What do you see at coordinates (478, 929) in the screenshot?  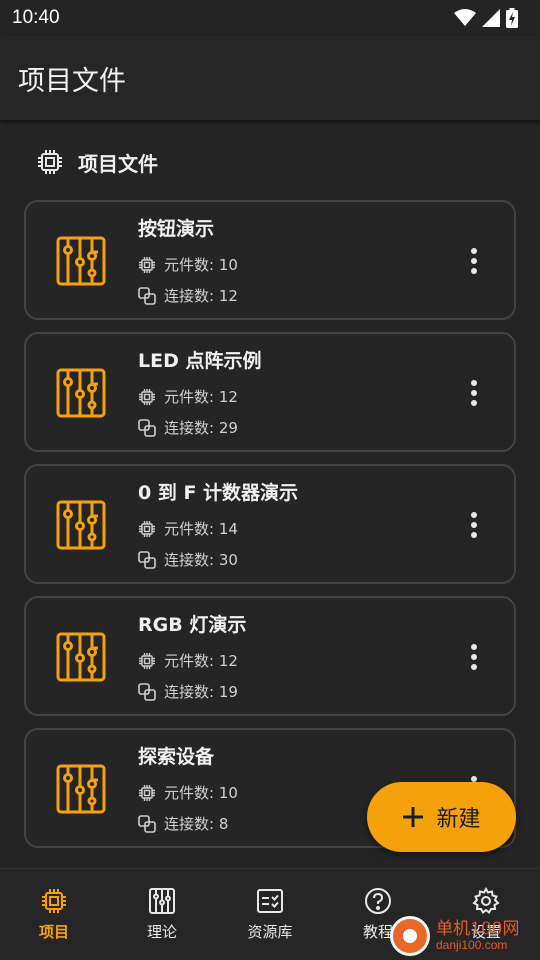 I see `watermark-line1: 单机100网` at bounding box center [478, 929].